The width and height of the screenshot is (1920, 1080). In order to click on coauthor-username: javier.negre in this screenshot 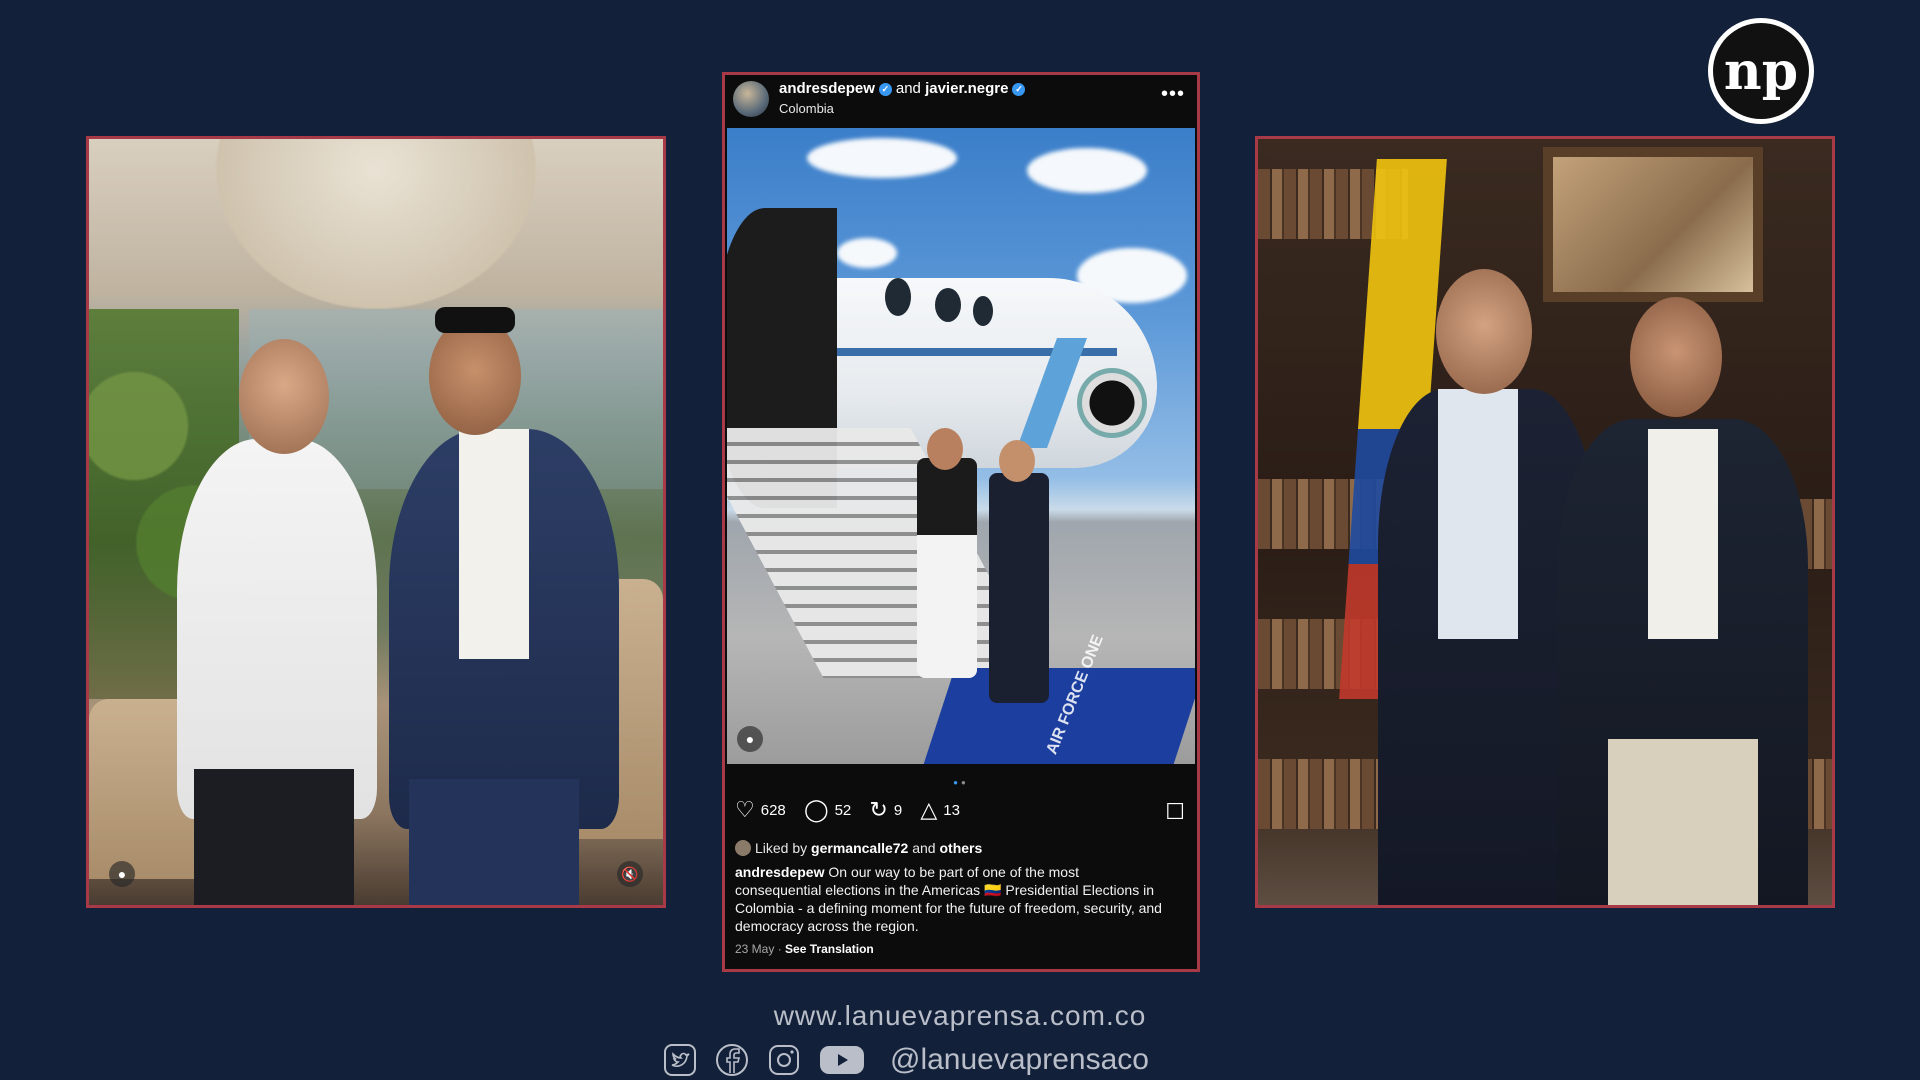, I will do `click(966, 88)`.